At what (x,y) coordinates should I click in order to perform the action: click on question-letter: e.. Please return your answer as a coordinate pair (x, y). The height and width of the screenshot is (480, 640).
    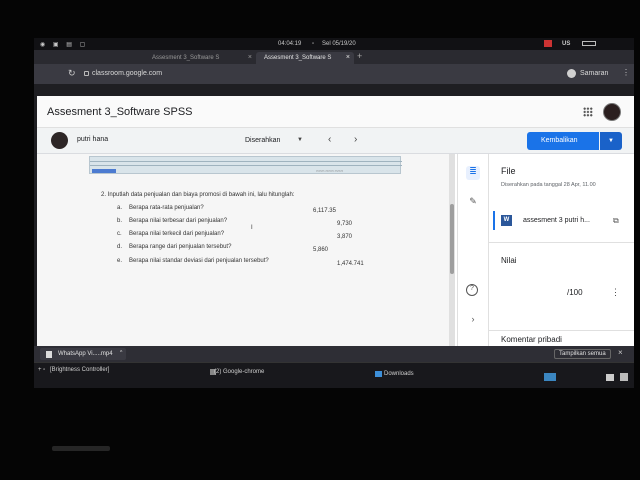
    Looking at the image, I should click on (120, 261).